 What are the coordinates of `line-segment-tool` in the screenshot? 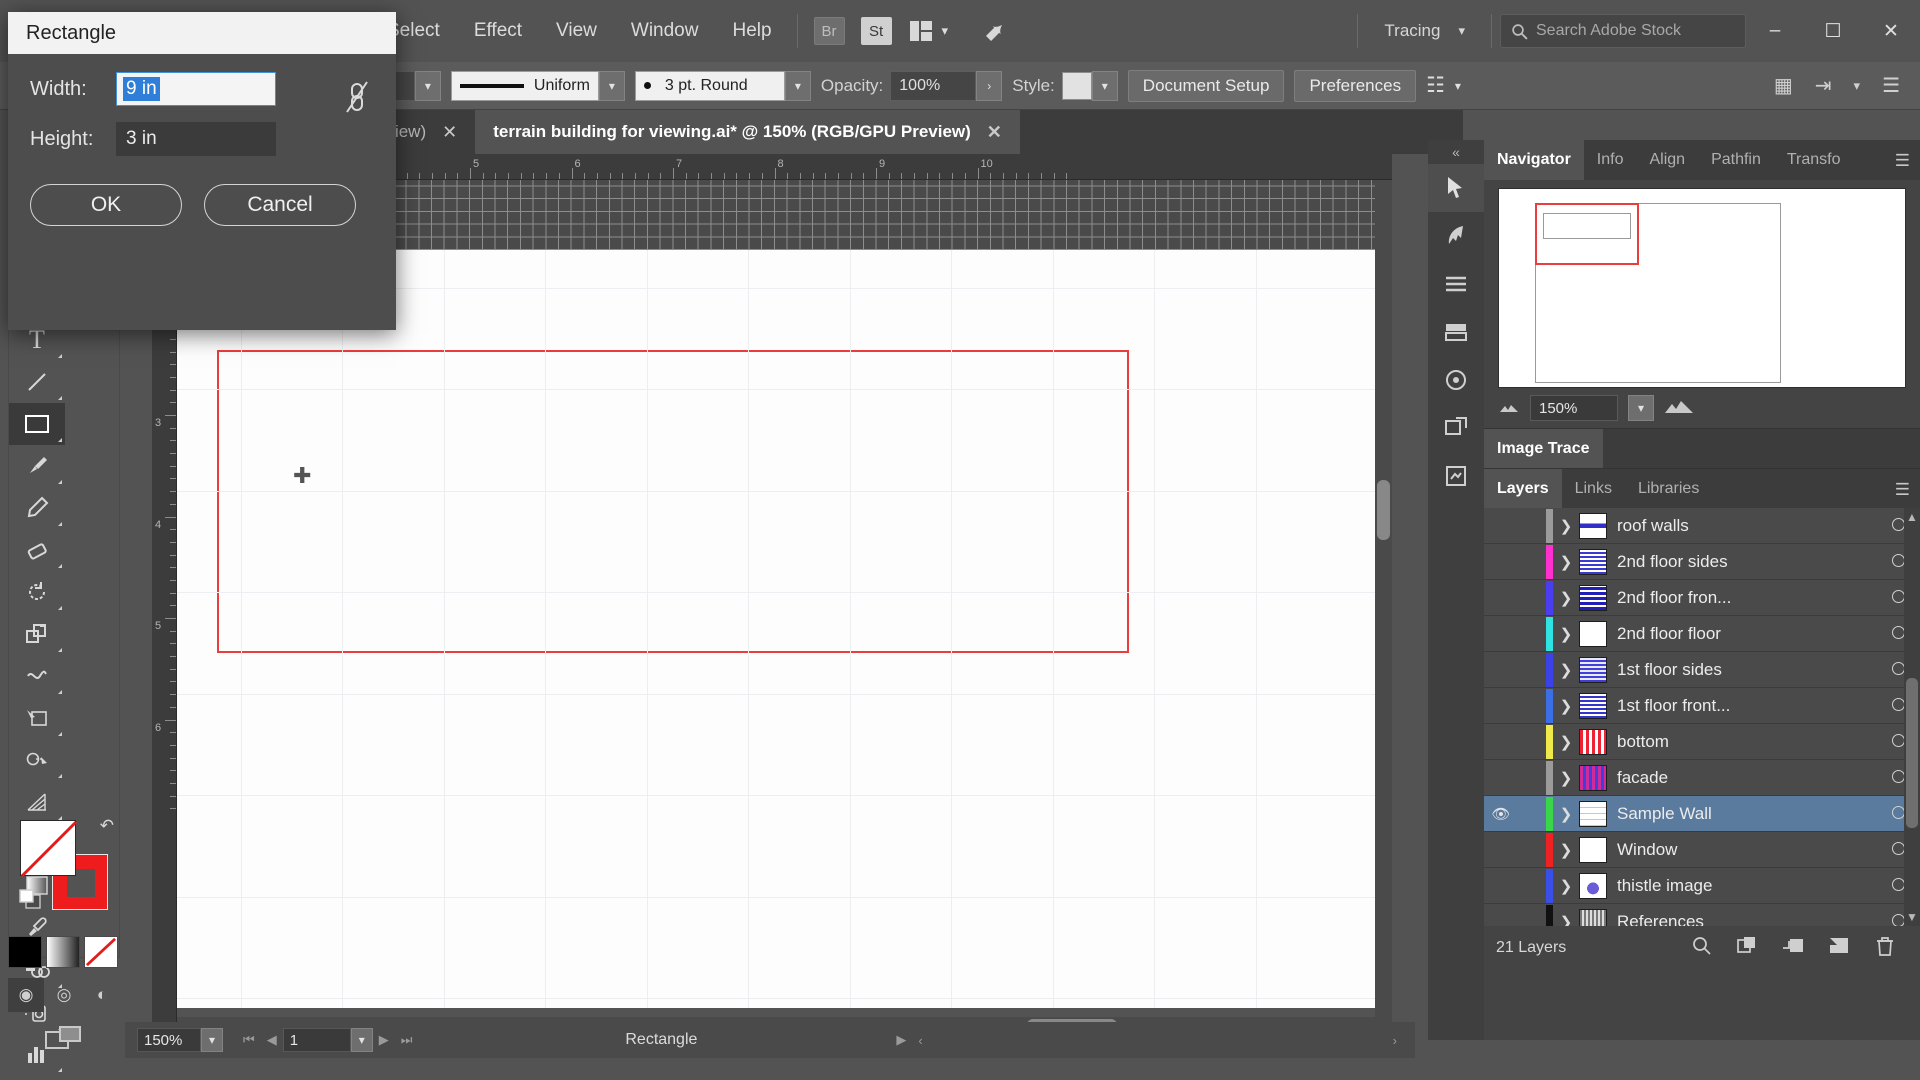 It's located at (37, 382).